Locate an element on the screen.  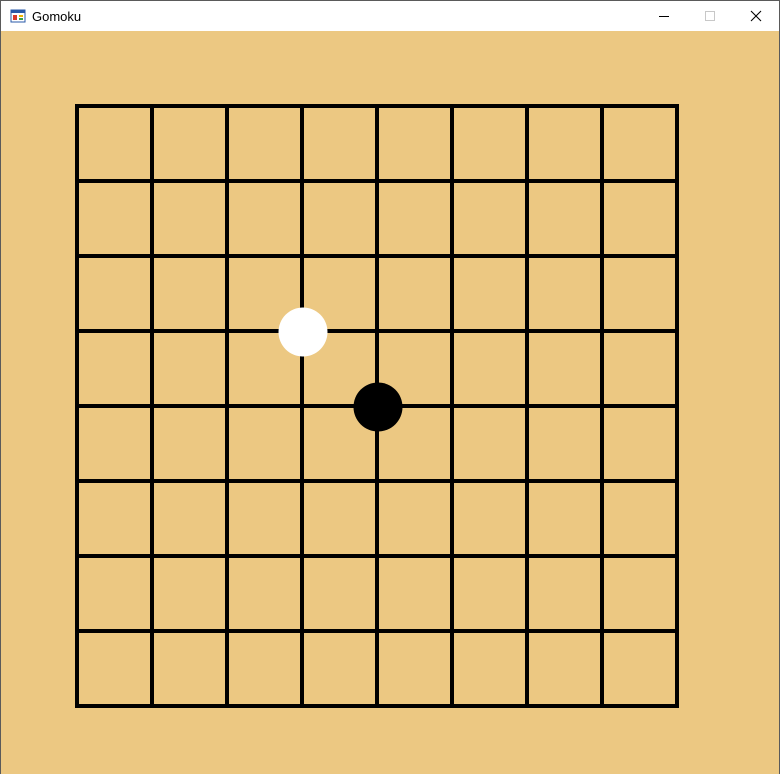
minimize-icon is located at coordinates (664, 16).